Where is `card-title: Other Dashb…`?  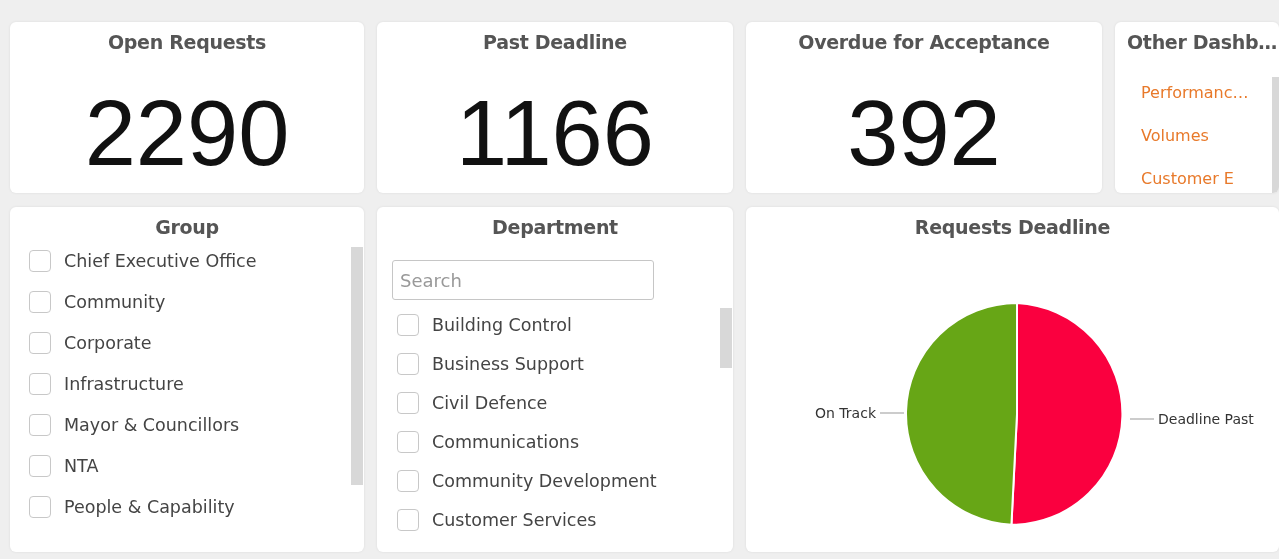
card-title: Other Dashb… is located at coordinates (1202, 41).